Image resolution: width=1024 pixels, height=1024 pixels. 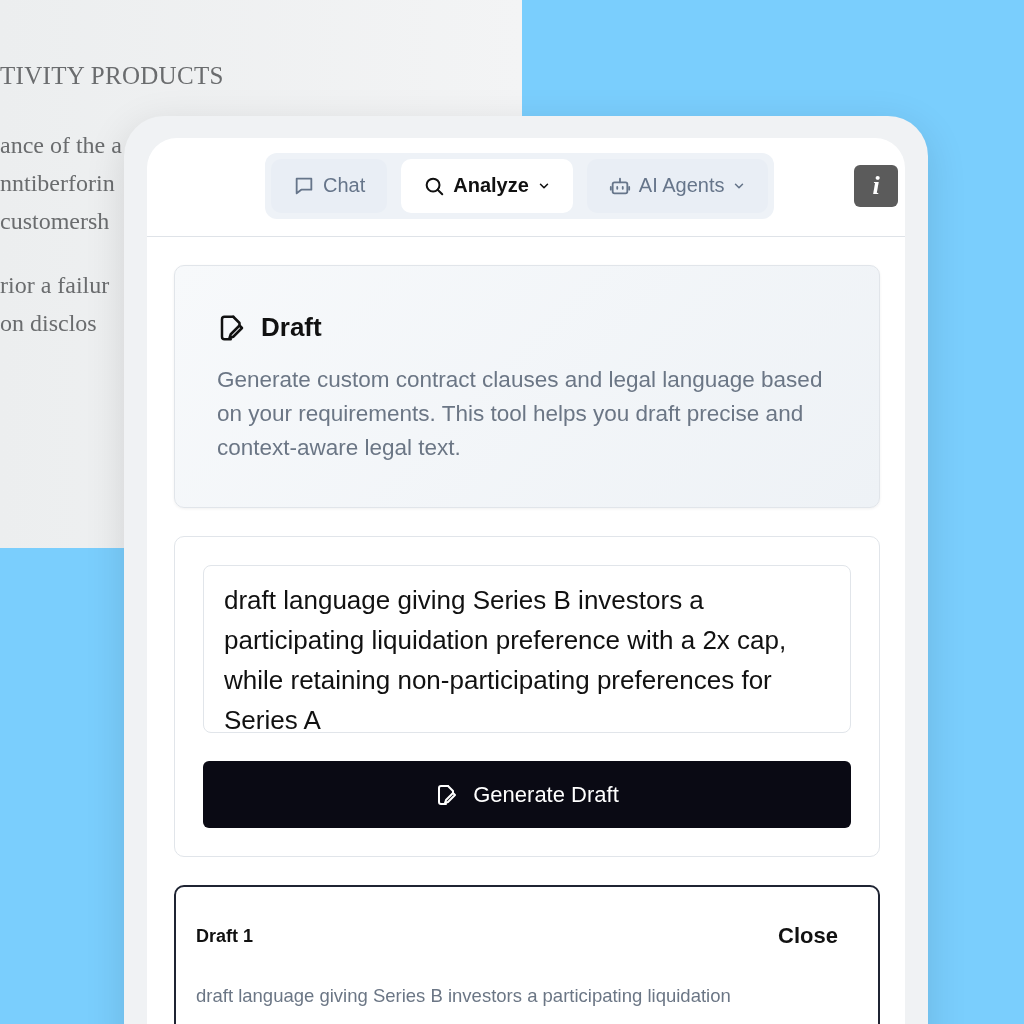 What do you see at coordinates (57, 183) in the screenshot?
I see `document-text: nntiberforin` at bounding box center [57, 183].